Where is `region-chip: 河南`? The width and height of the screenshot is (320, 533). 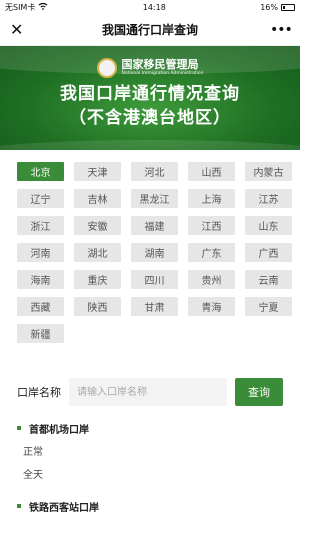 region-chip: 河南 is located at coordinates (40, 252).